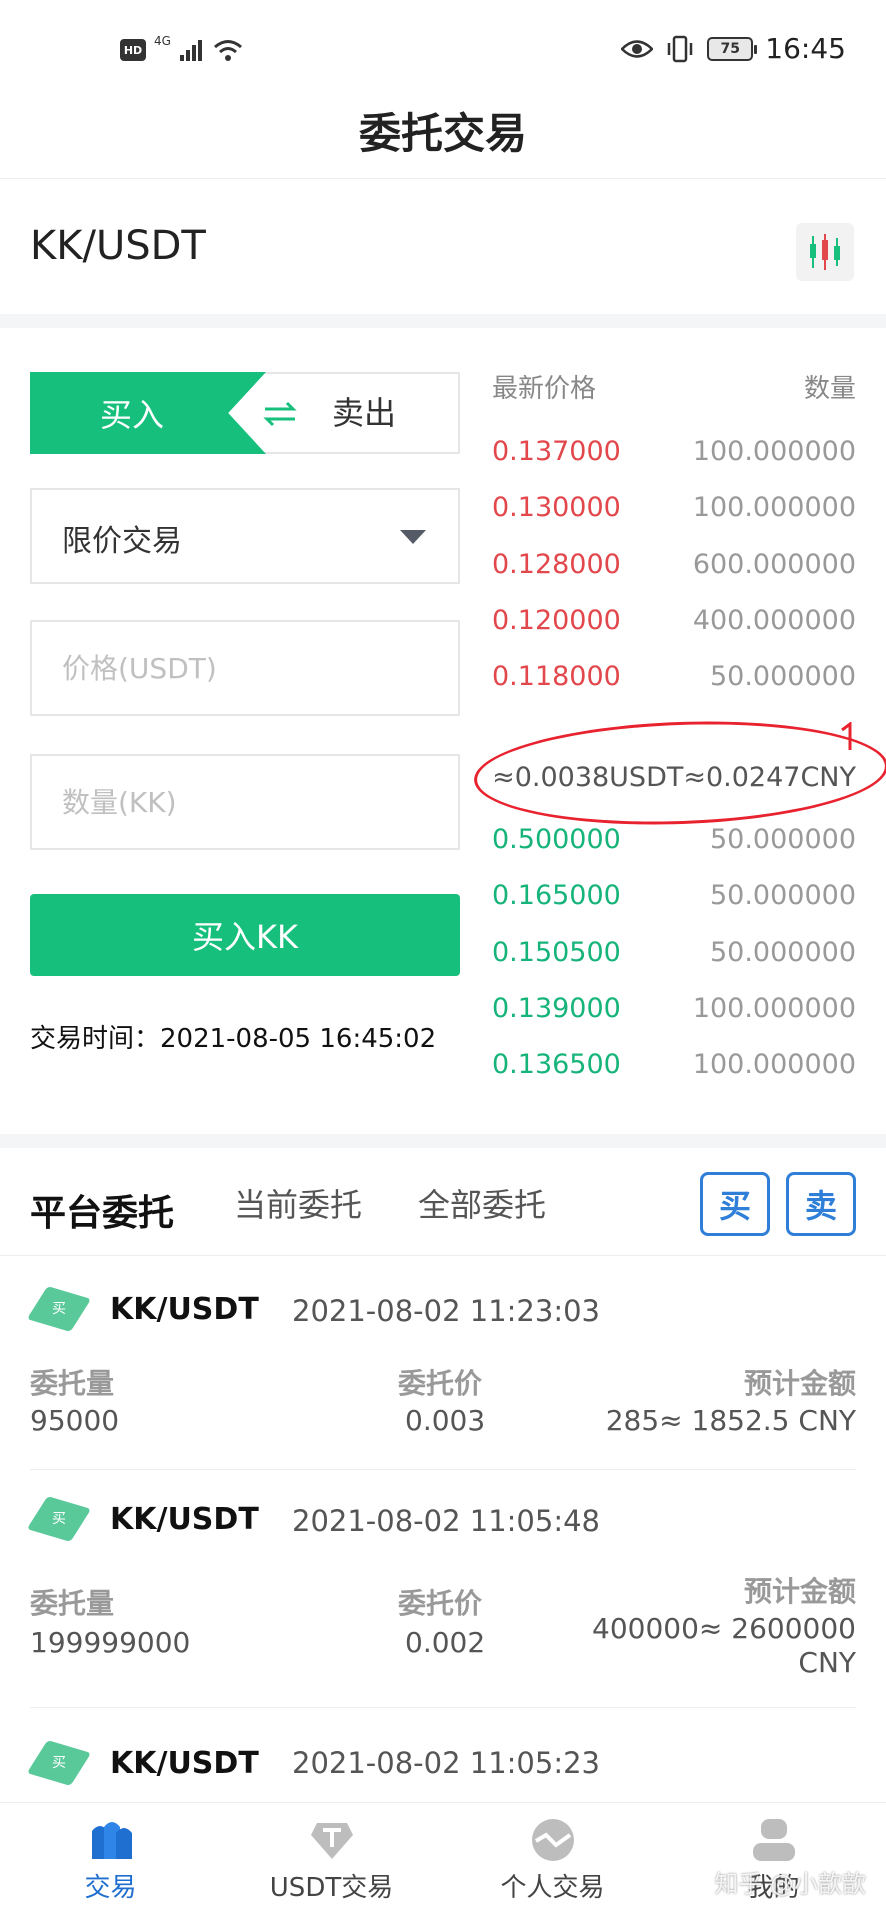 This screenshot has width=886, height=1920. What do you see at coordinates (445, 1420) in the screenshot?
I see `order-price: 0.003` at bounding box center [445, 1420].